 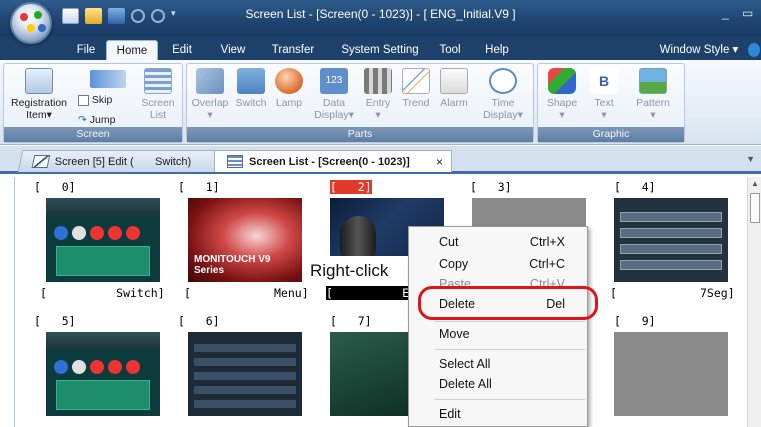 I want to click on application-menu-button, so click(x=31, y=23).